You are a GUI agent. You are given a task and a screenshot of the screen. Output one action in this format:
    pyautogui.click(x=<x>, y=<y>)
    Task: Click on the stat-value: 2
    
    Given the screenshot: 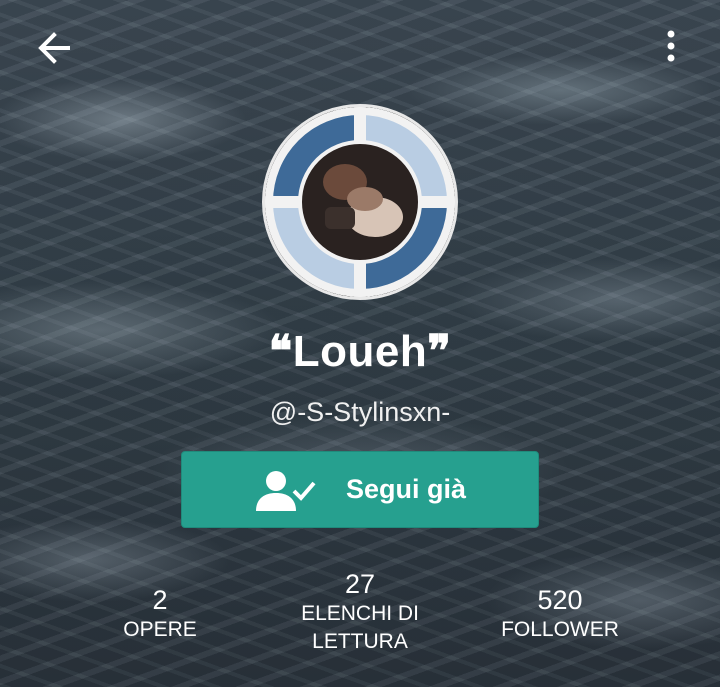 What is the action you would take?
    pyautogui.click(x=160, y=600)
    